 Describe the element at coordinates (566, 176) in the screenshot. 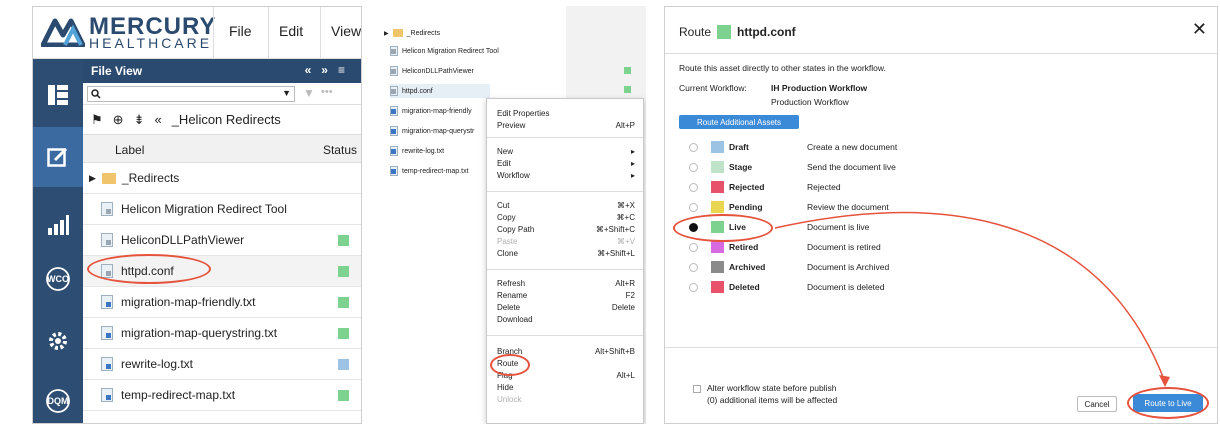

I see `menu-item-workflow: Workflow ▸` at that location.